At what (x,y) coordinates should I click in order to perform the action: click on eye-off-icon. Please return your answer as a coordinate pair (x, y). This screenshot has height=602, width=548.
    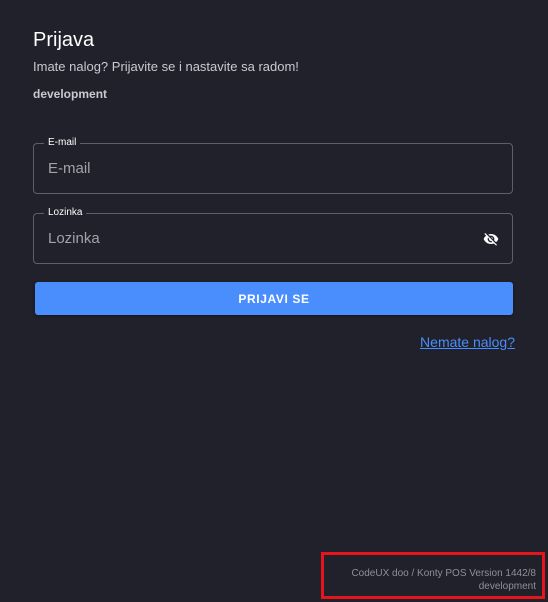
    Looking at the image, I should click on (491, 239).